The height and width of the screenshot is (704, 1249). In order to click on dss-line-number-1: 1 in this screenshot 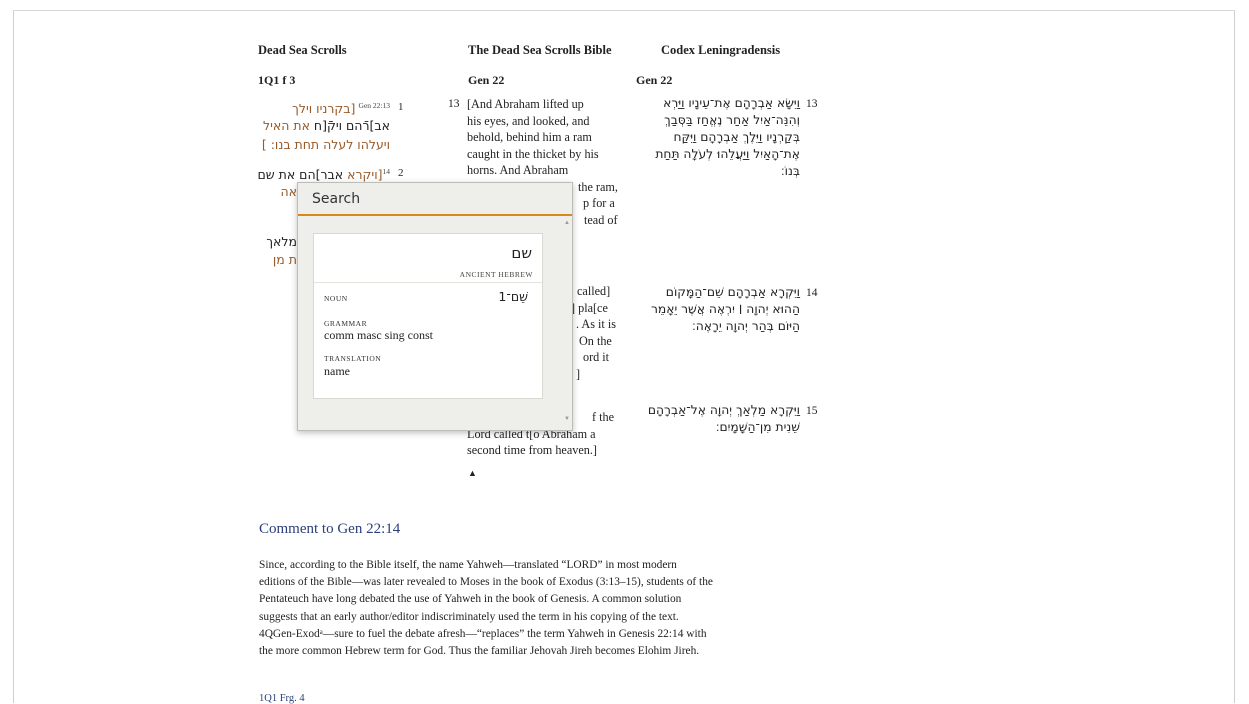, I will do `click(401, 107)`.